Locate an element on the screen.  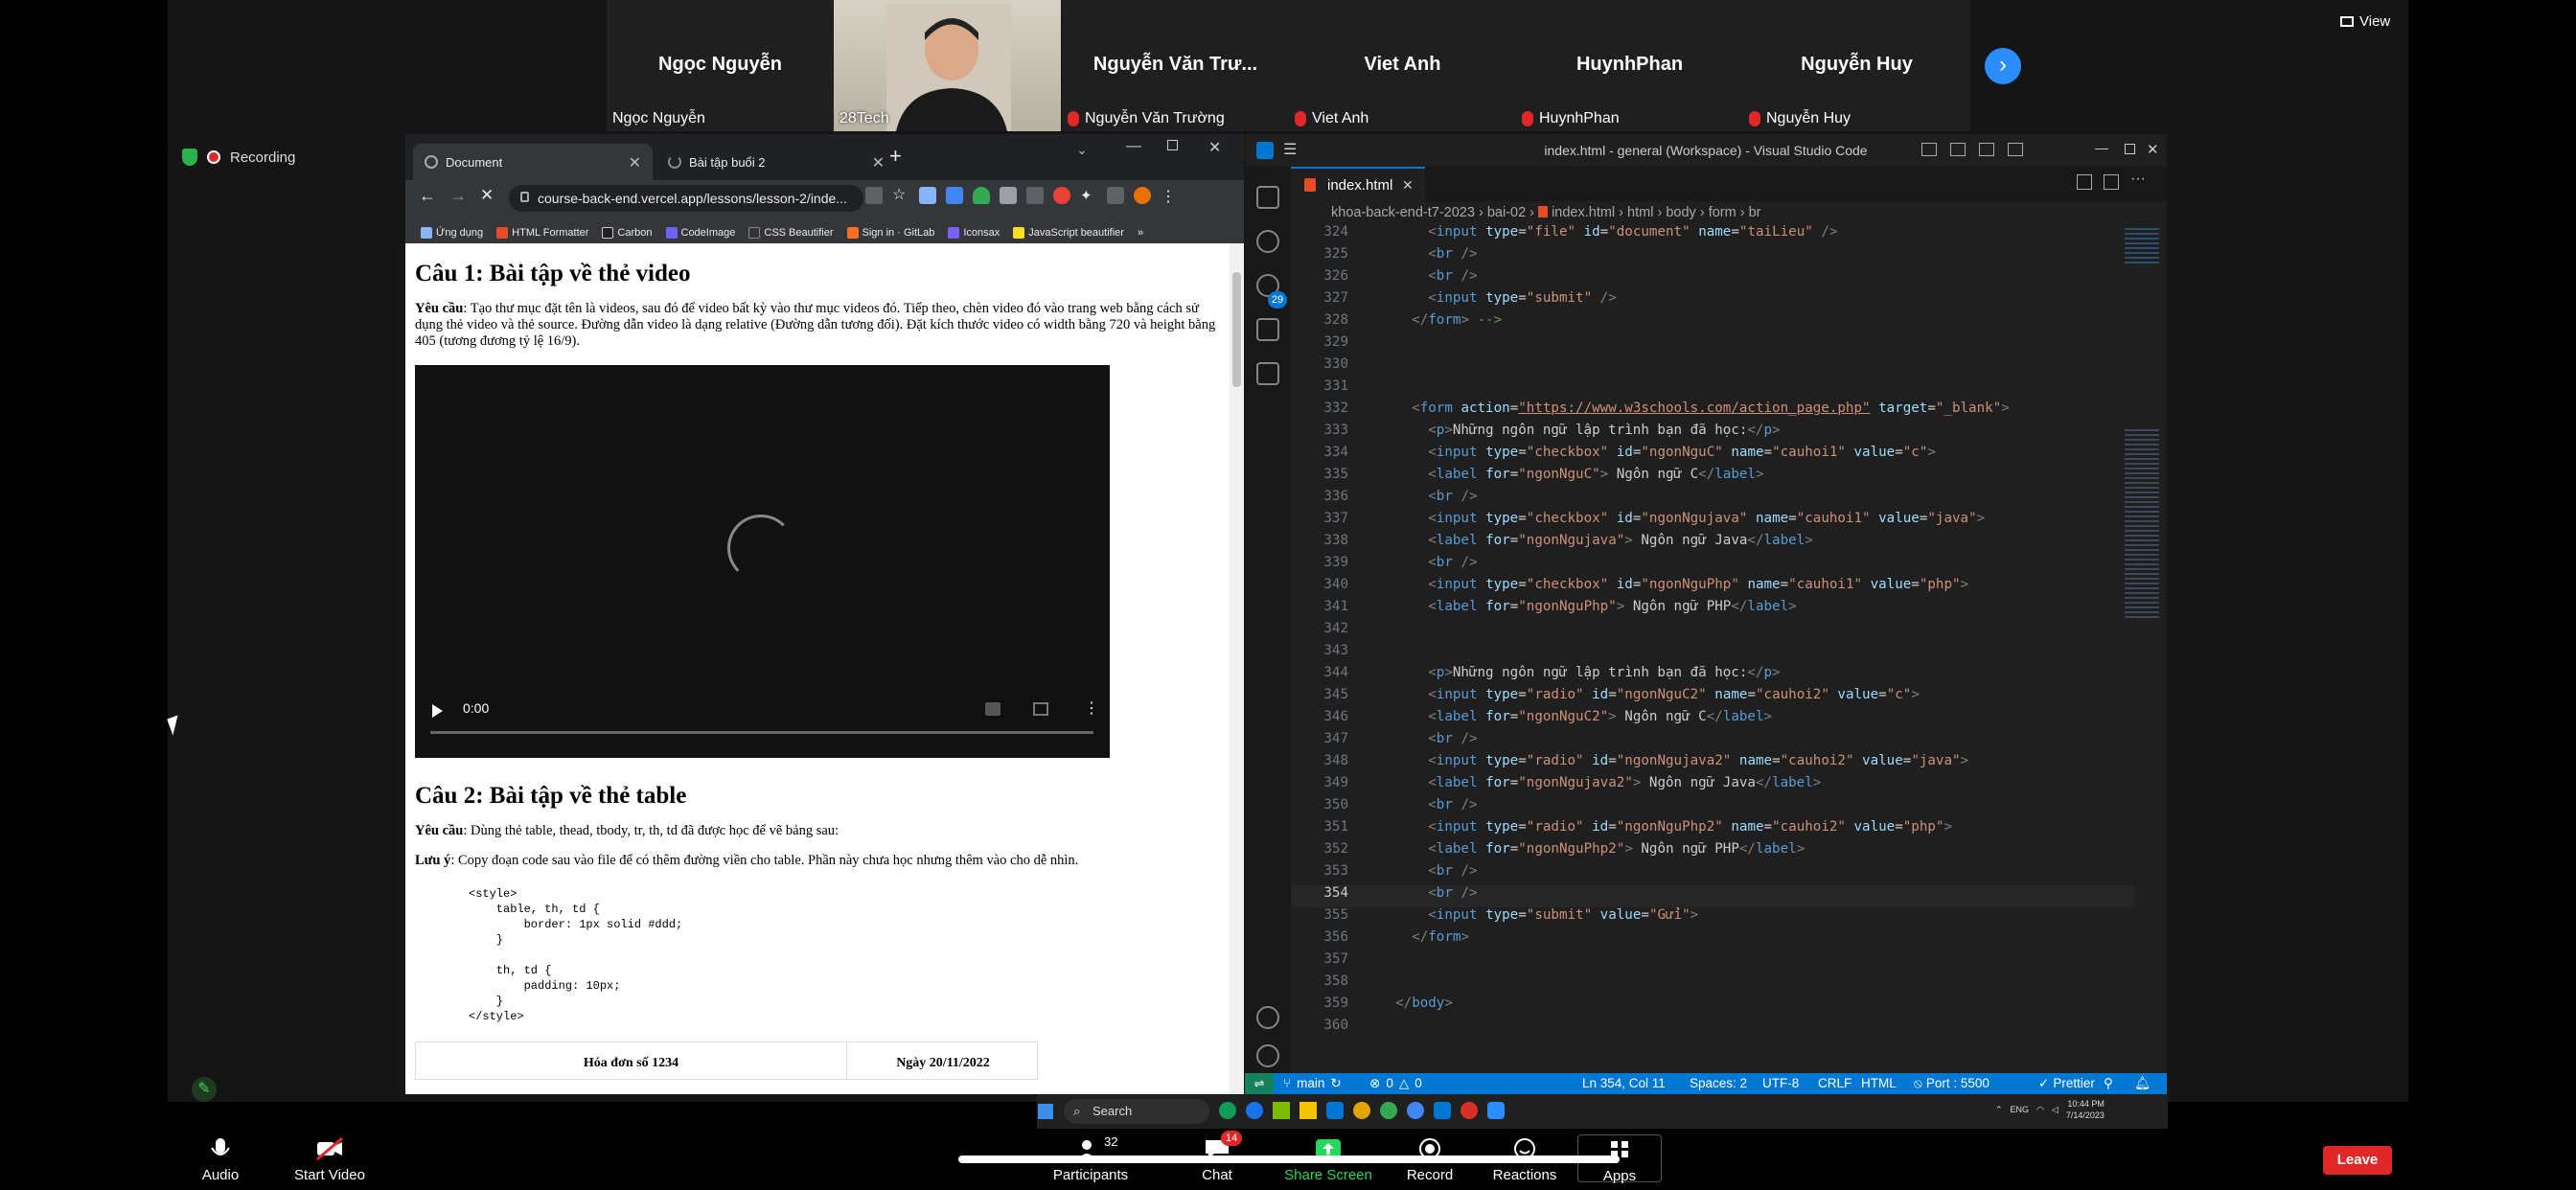
code-line: 328 </form> --> is located at coordinates (1713, 323).